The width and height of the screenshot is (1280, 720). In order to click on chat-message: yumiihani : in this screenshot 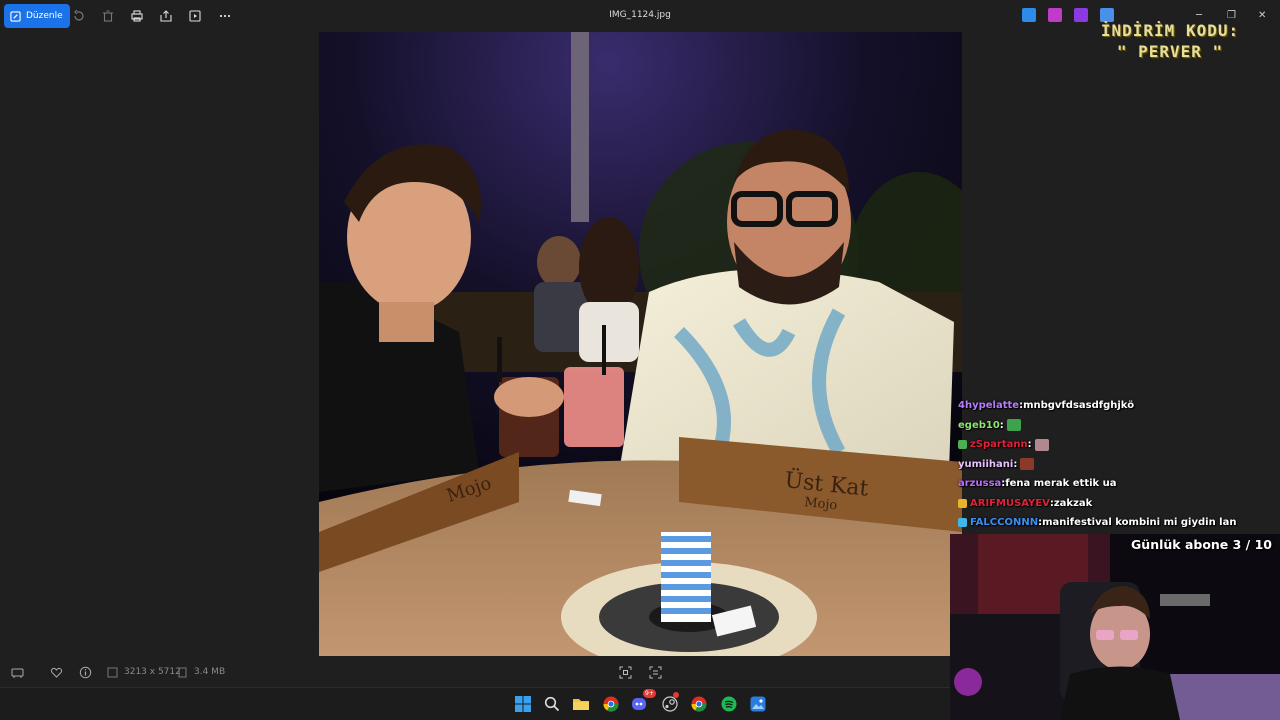, I will do `click(1119, 465)`.